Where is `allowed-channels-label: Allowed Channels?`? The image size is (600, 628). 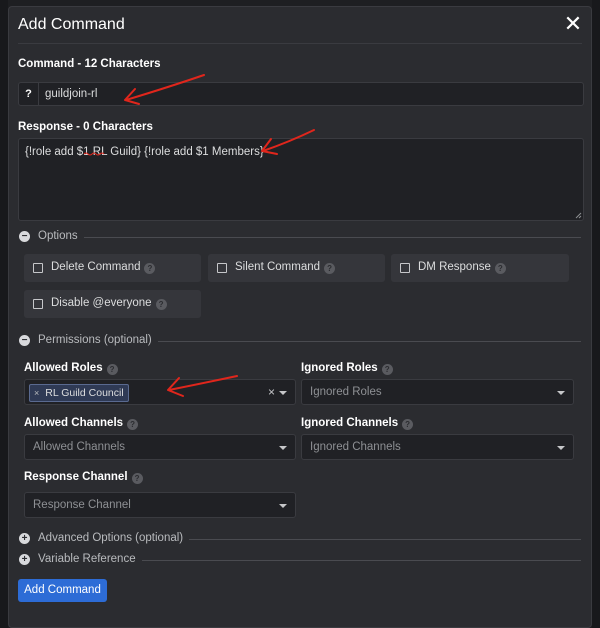
allowed-channels-label: Allowed Channels? is located at coordinates (81, 423).